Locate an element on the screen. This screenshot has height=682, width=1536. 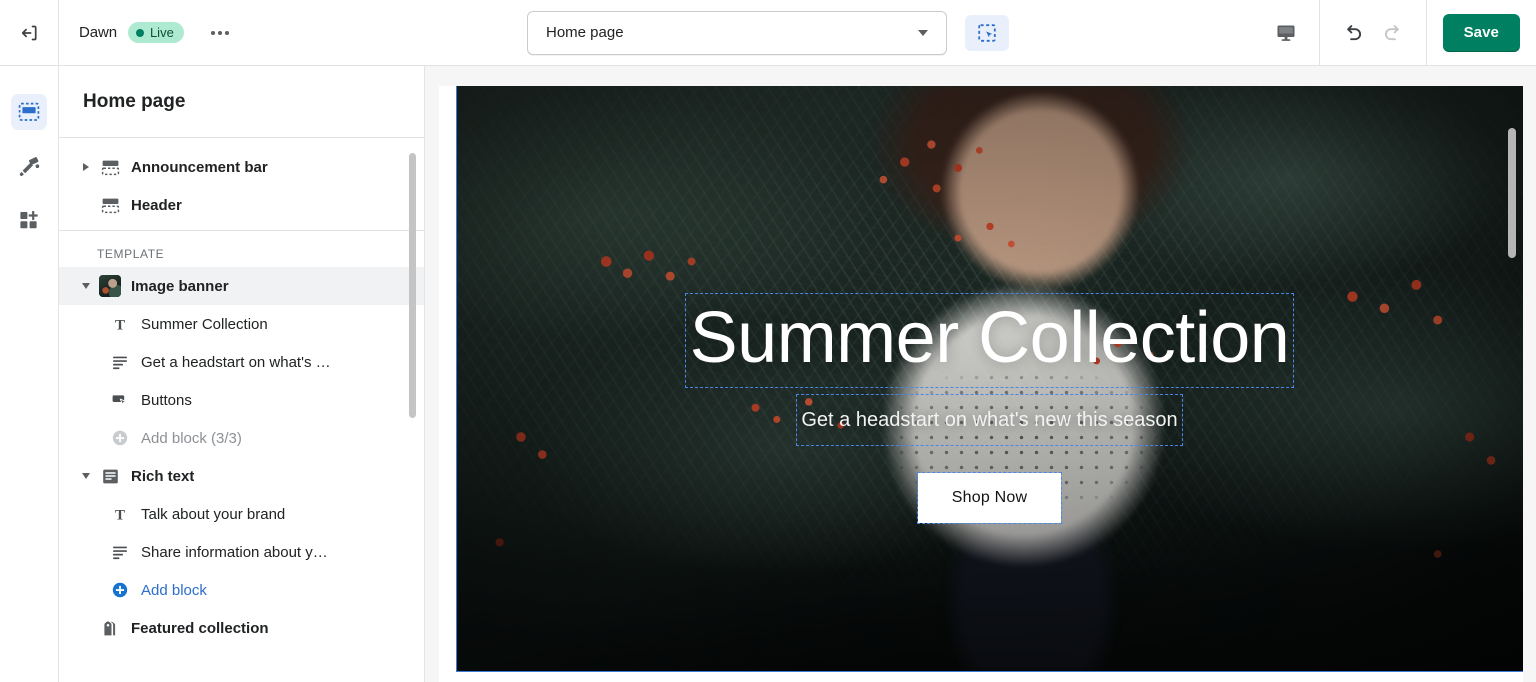
chevron-right-icon is located at coordinates (86, 167).